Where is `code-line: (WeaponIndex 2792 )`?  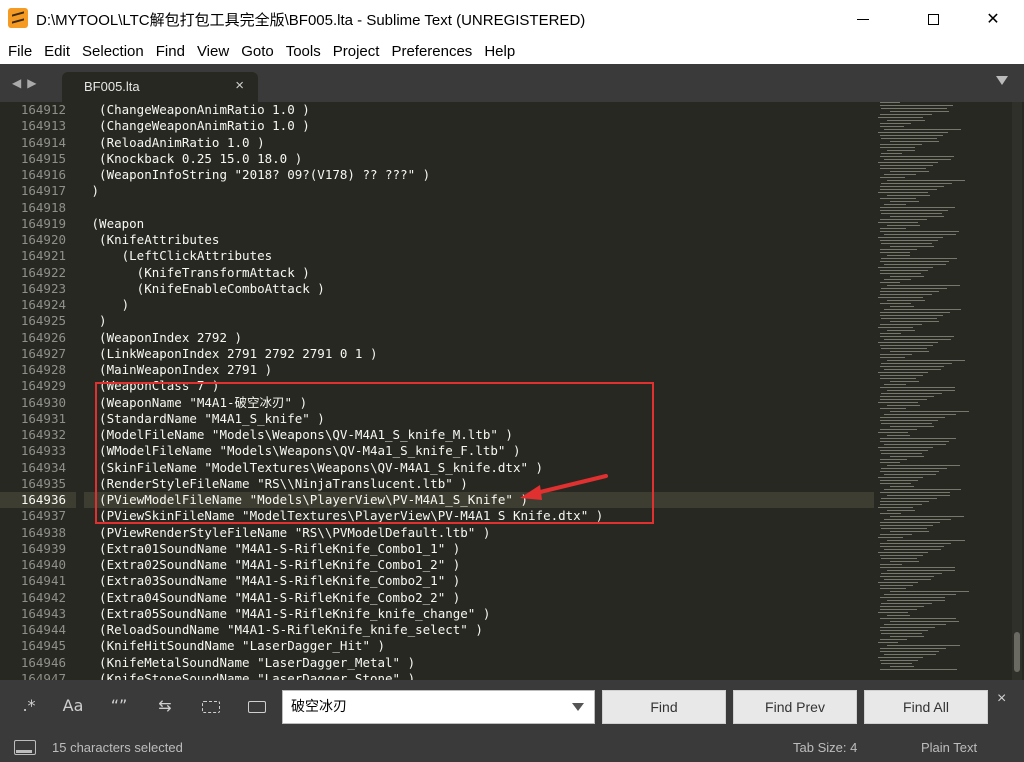
code-line: (WeaponIndex 2792 ) is located at coordinates (479, 338).